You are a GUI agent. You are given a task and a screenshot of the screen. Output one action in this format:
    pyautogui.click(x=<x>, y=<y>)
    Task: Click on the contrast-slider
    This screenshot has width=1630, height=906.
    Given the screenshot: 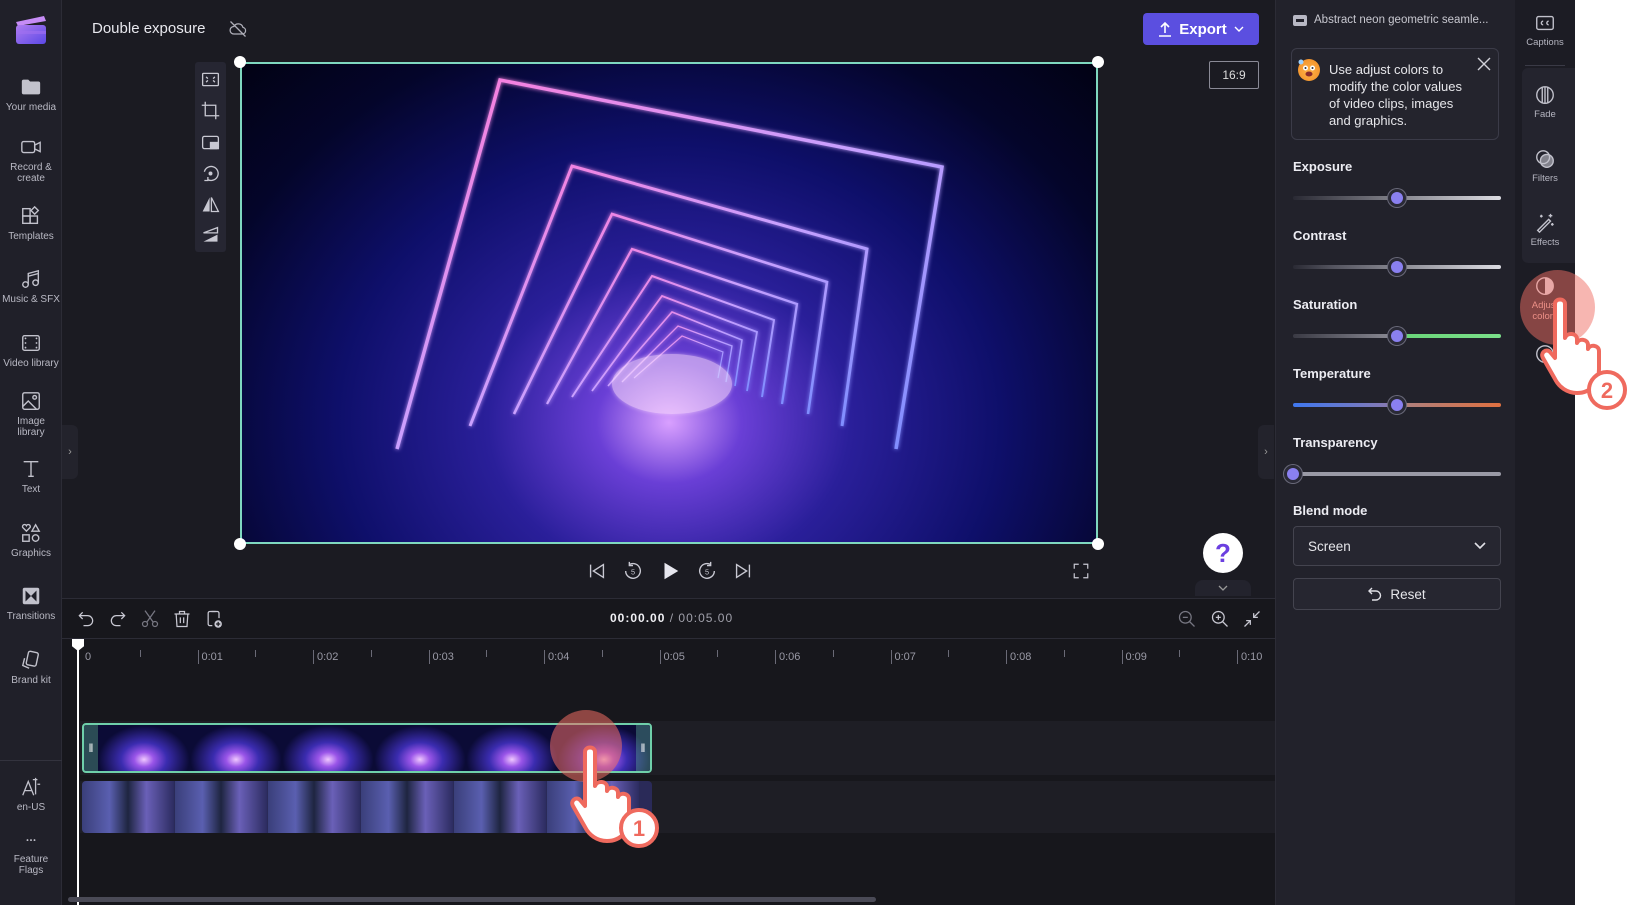 What is the action you would take?
    pyautogui.click(x=1397, y=267)
    